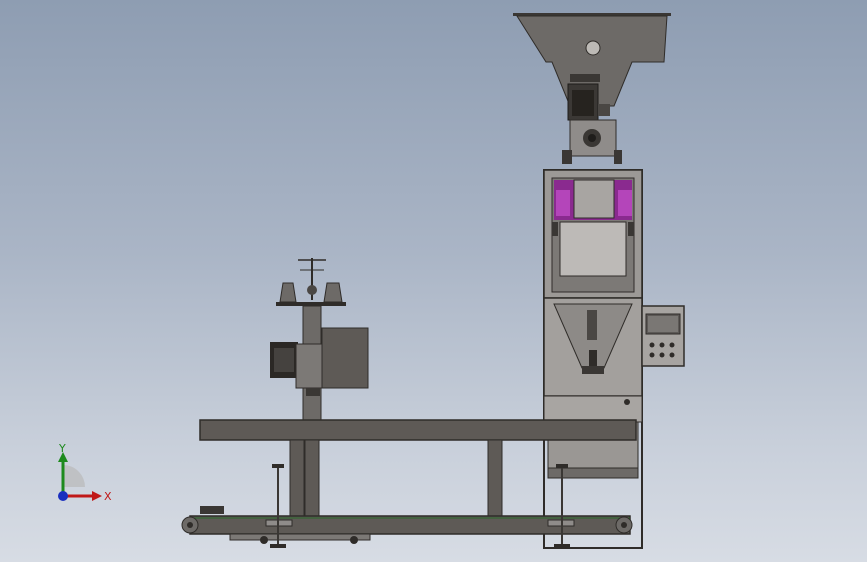  I want to click on x-axis-label: X, so click(108, 496).